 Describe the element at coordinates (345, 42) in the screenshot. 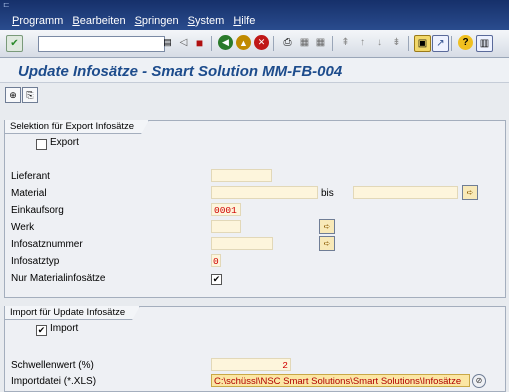

I see `first-page-icon: ⇞` at that location.